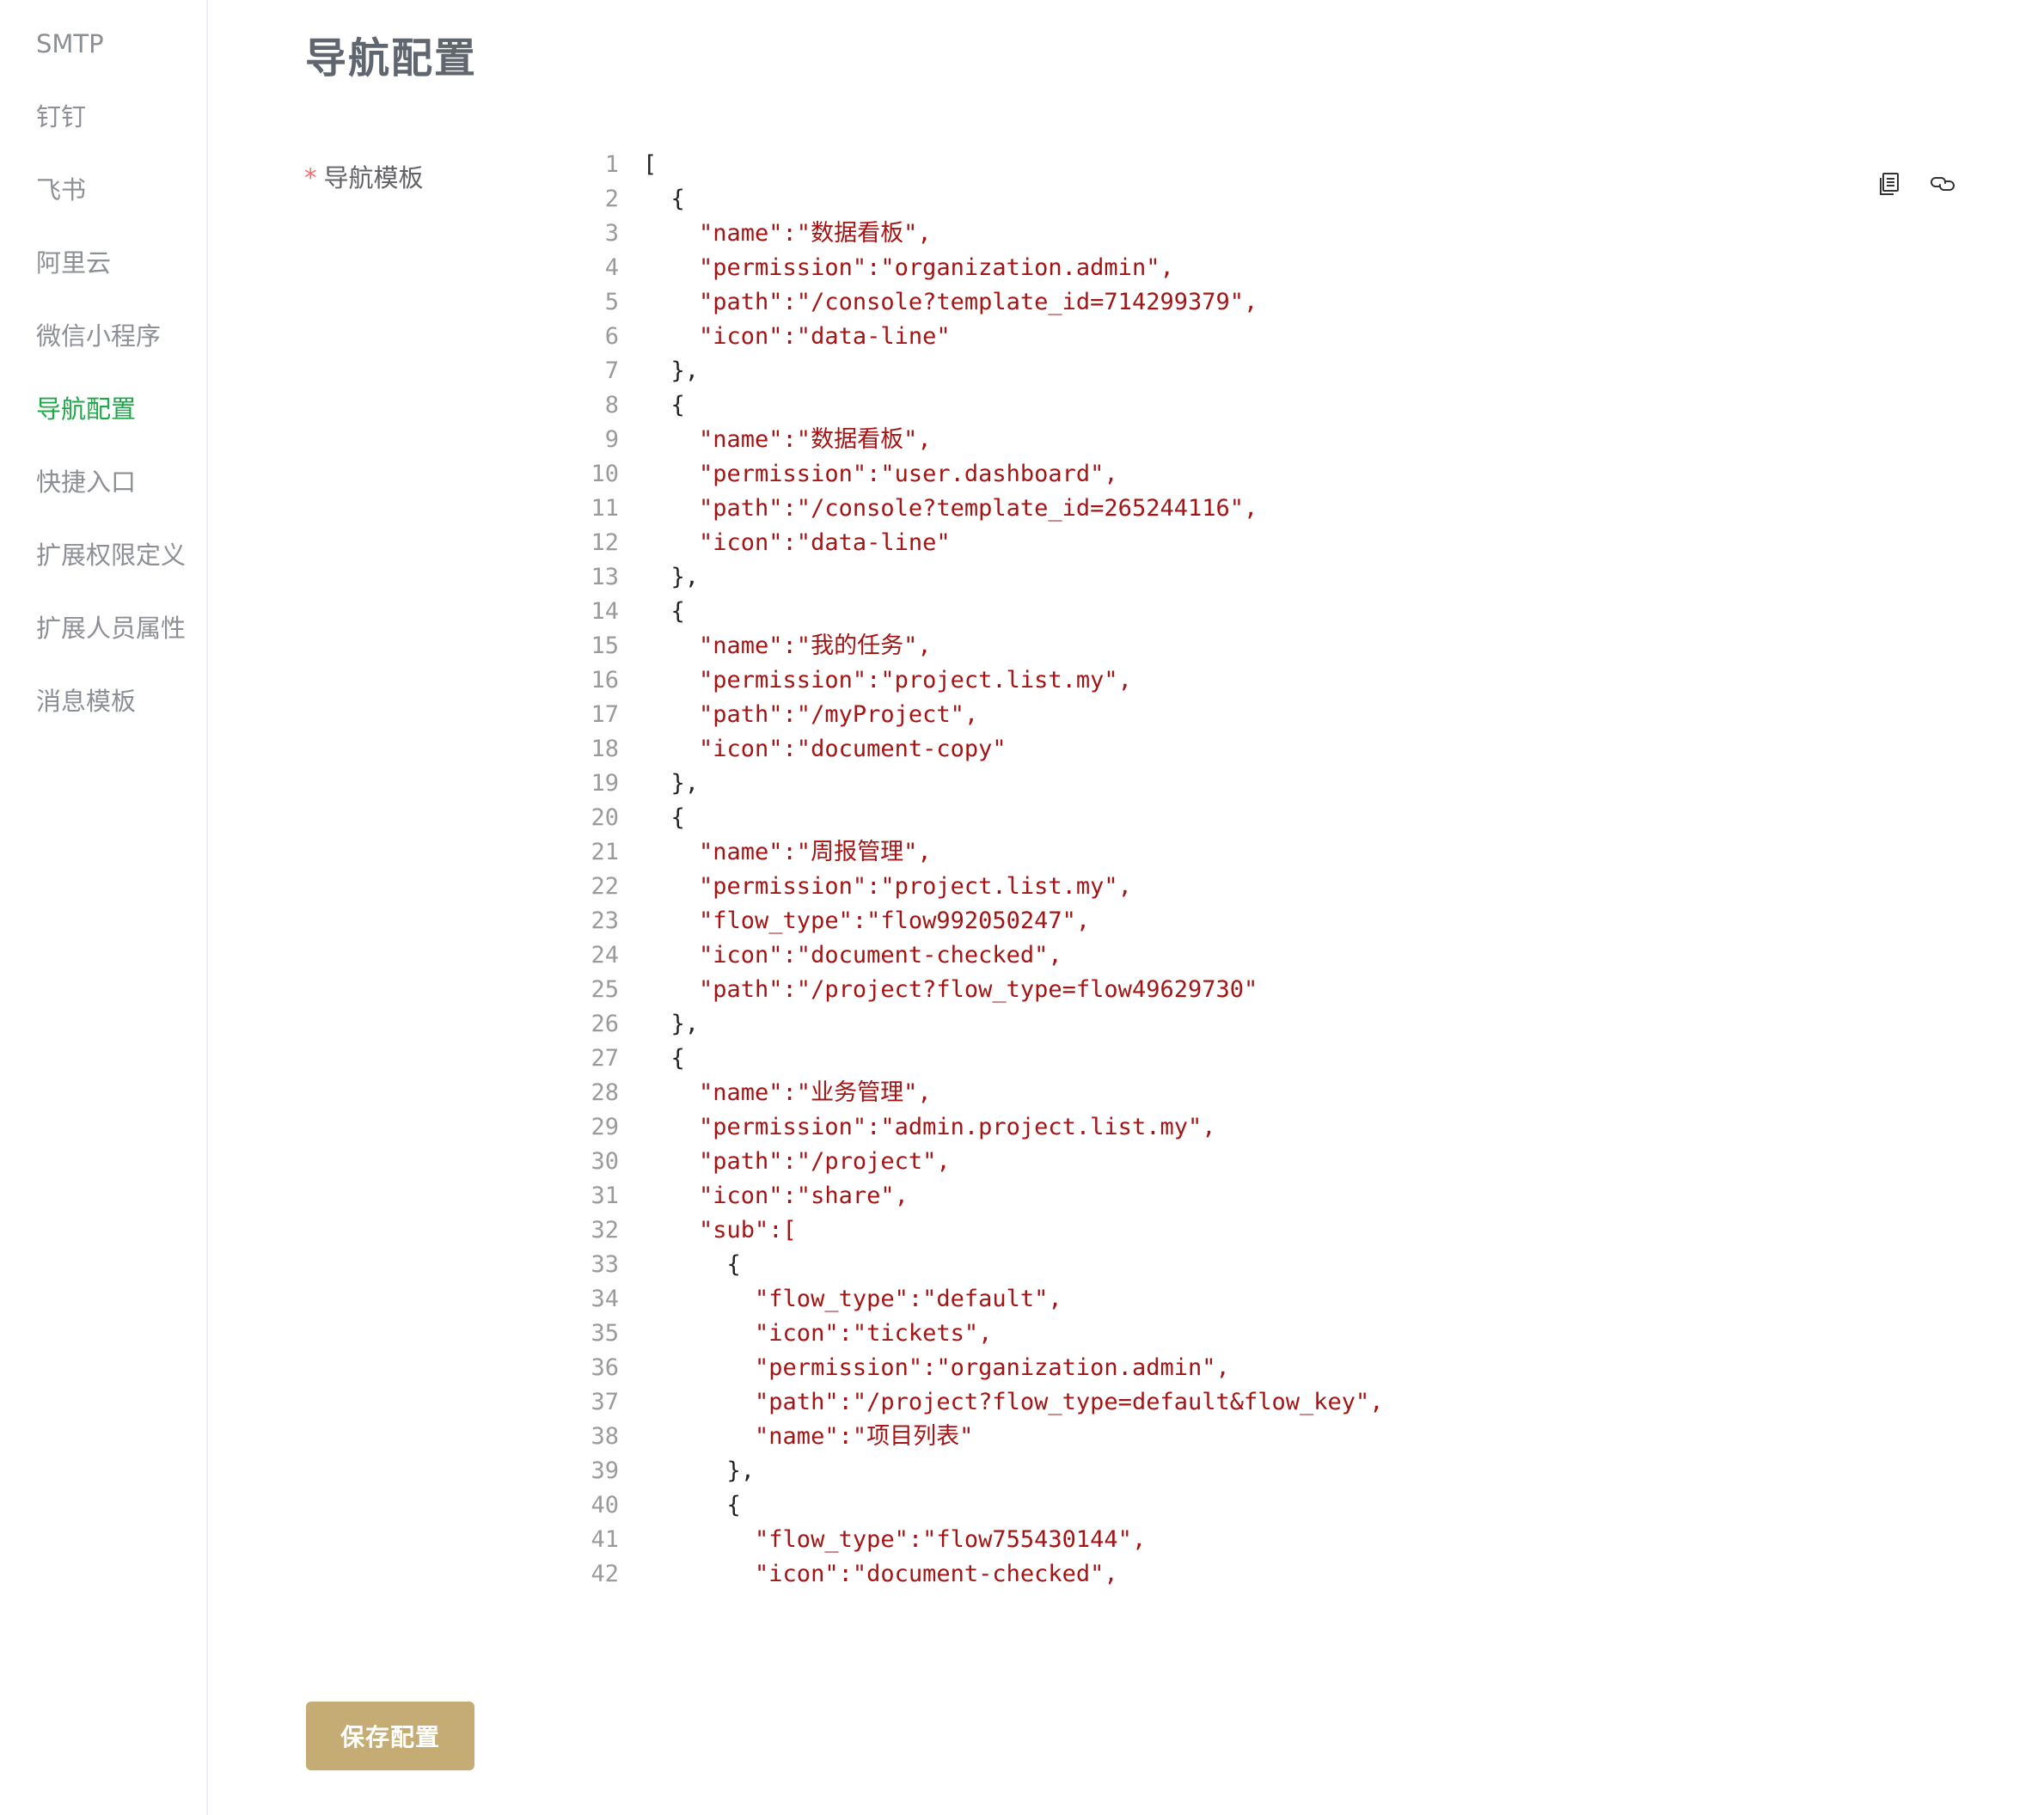 This screenshot has height=1815, width=2044. What do you see at coordinates (811, 714) in the screenshot?
I see `line-text: "path":"/myProject",` at bounding box center [811, 714].